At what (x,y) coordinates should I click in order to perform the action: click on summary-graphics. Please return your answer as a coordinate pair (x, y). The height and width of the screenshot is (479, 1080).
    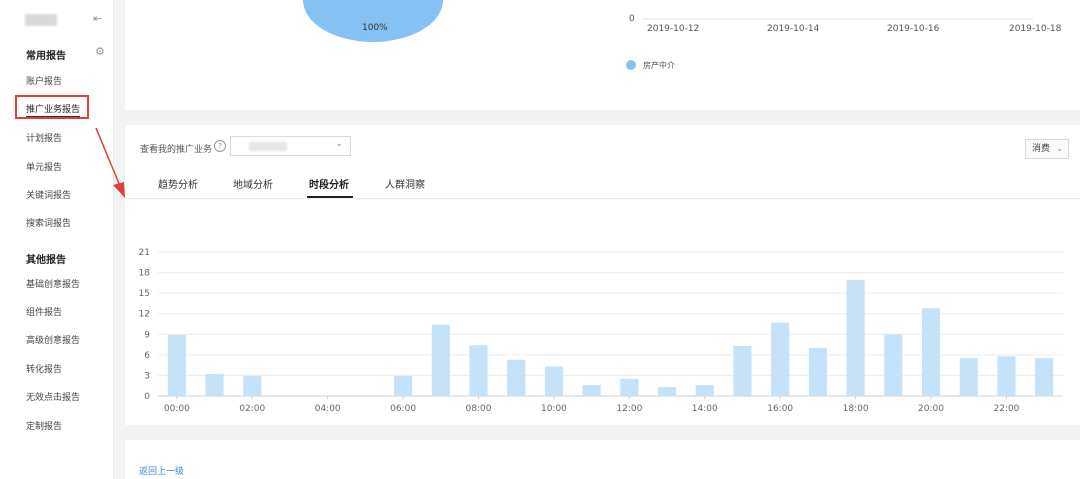
    Looking at the image, I should click on (668, 35).